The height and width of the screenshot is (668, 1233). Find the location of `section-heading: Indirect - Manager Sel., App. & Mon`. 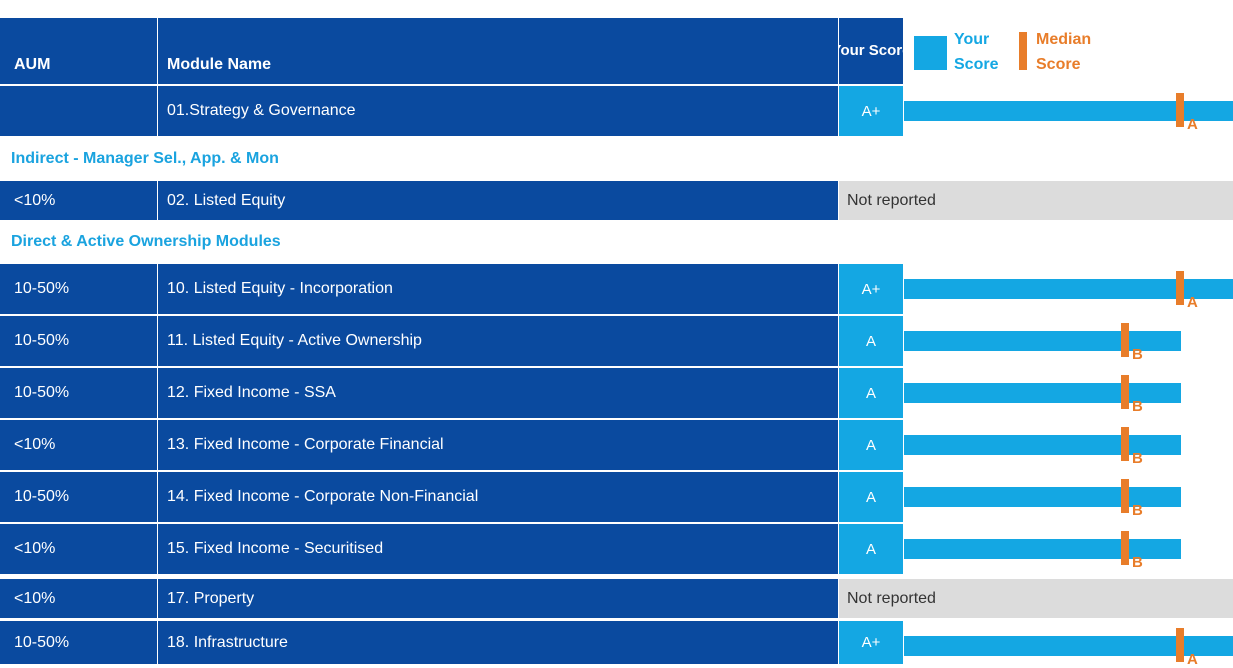

section-heading: Indirect - Manager Sel., App. & Mon is located at coordinates (616, 158).